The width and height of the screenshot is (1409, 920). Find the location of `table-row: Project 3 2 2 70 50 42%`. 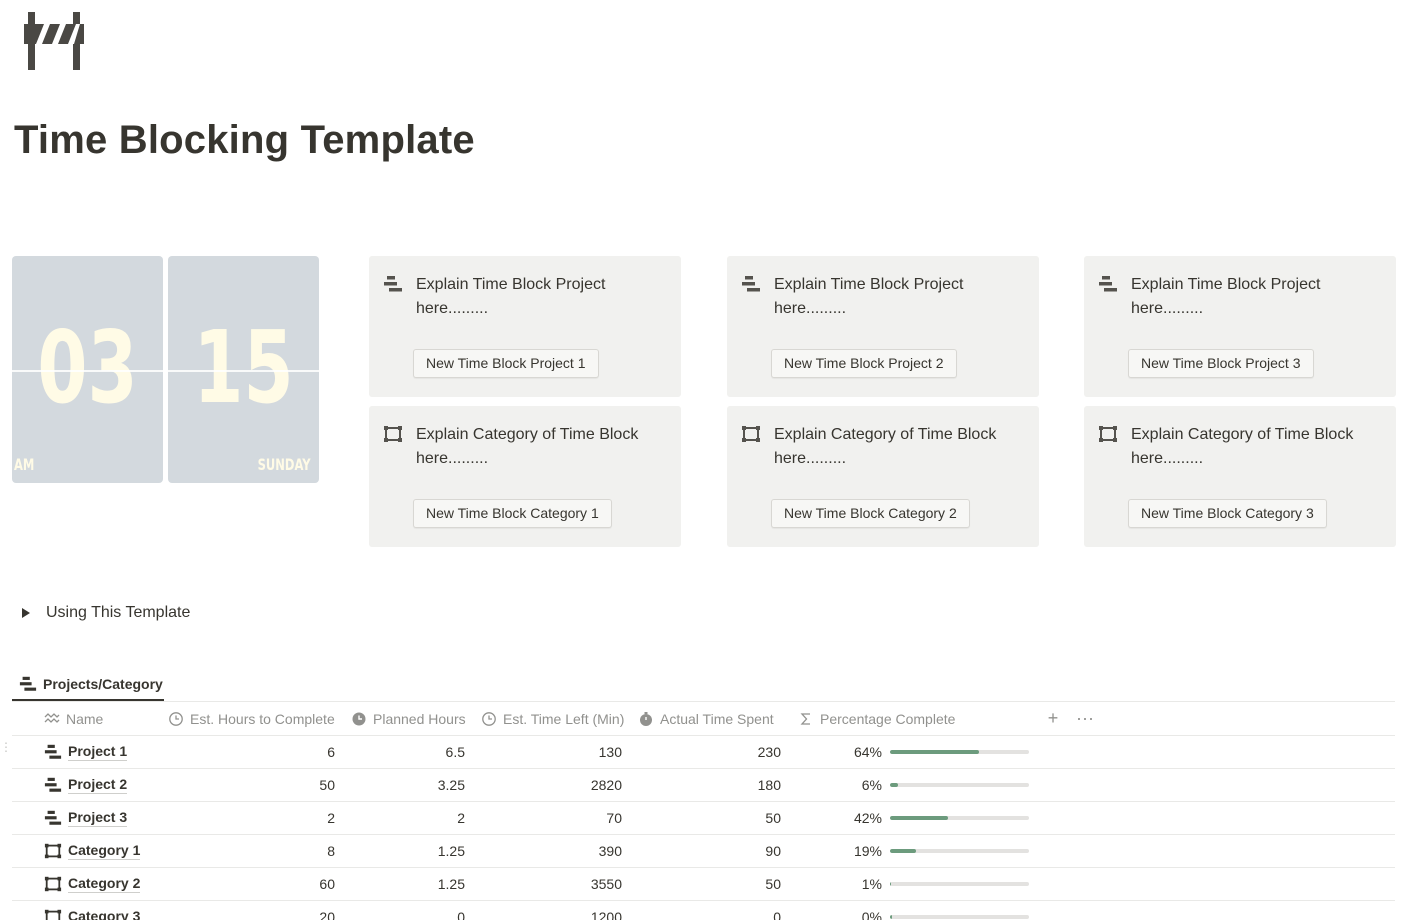

table-row: Project 3 2 2 70 50 42% is located at coordinates (703, 818).